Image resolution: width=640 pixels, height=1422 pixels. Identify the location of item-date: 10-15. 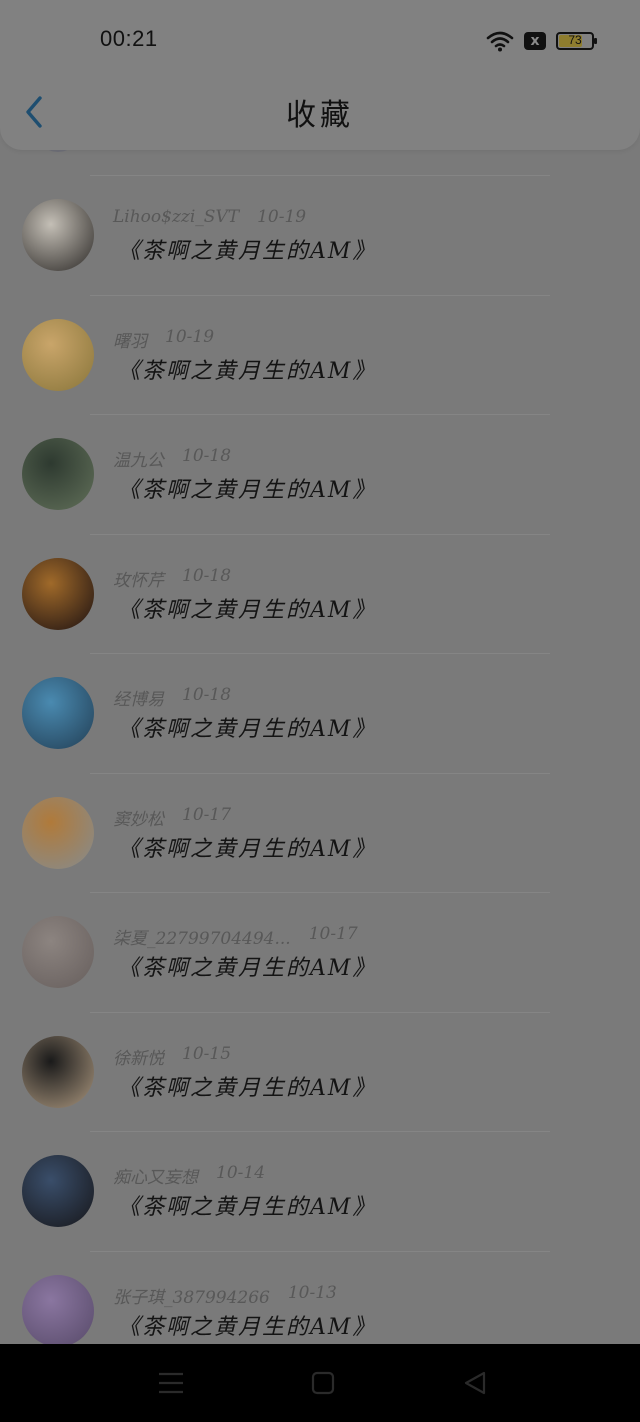
(207, 1053).